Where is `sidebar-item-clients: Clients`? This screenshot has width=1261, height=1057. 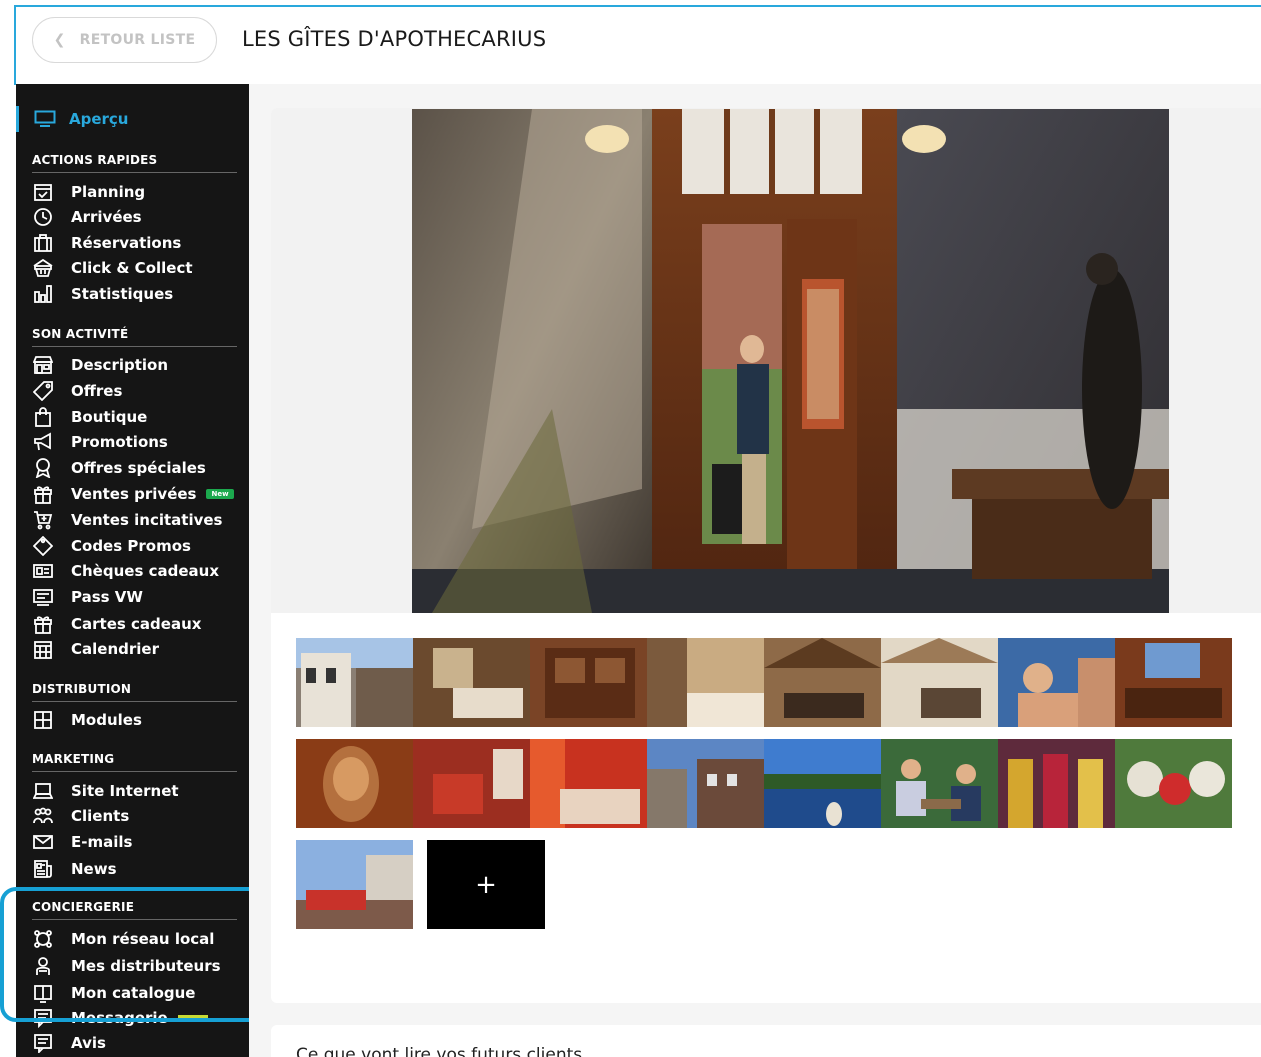 sidebar-item-clients: Clients is located at coordinates (134, 816).